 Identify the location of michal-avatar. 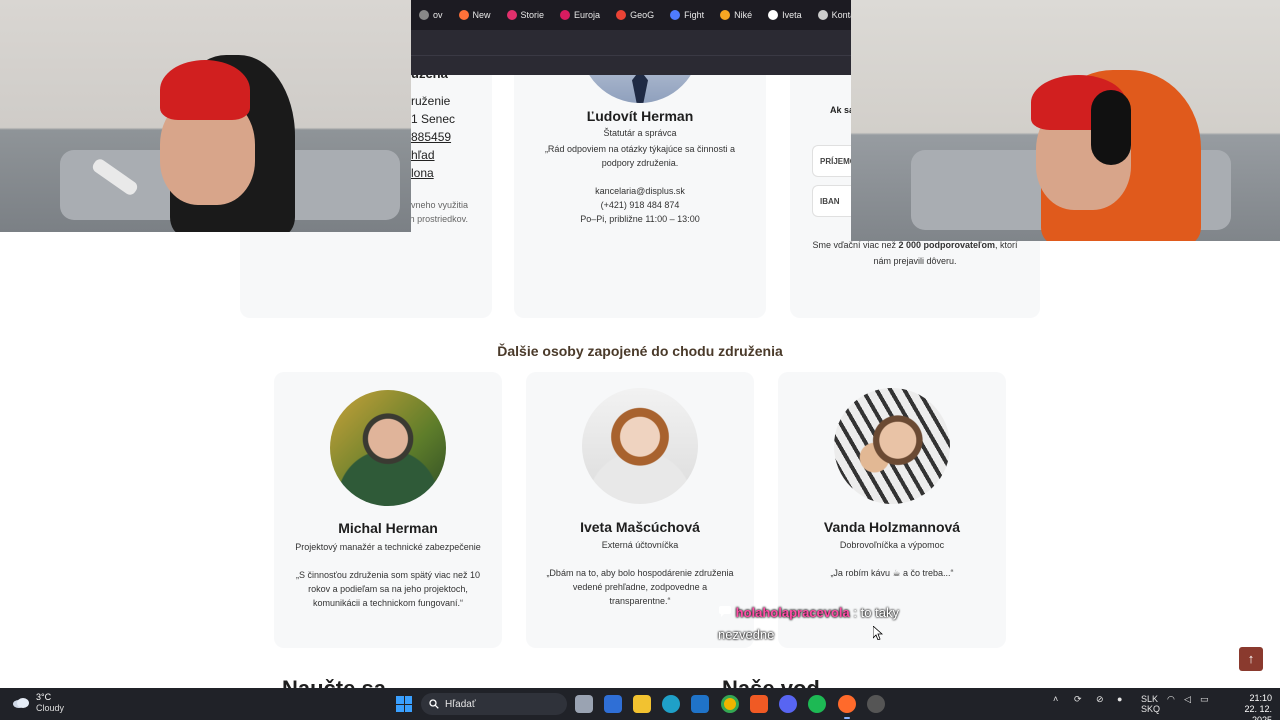
(388, 448).